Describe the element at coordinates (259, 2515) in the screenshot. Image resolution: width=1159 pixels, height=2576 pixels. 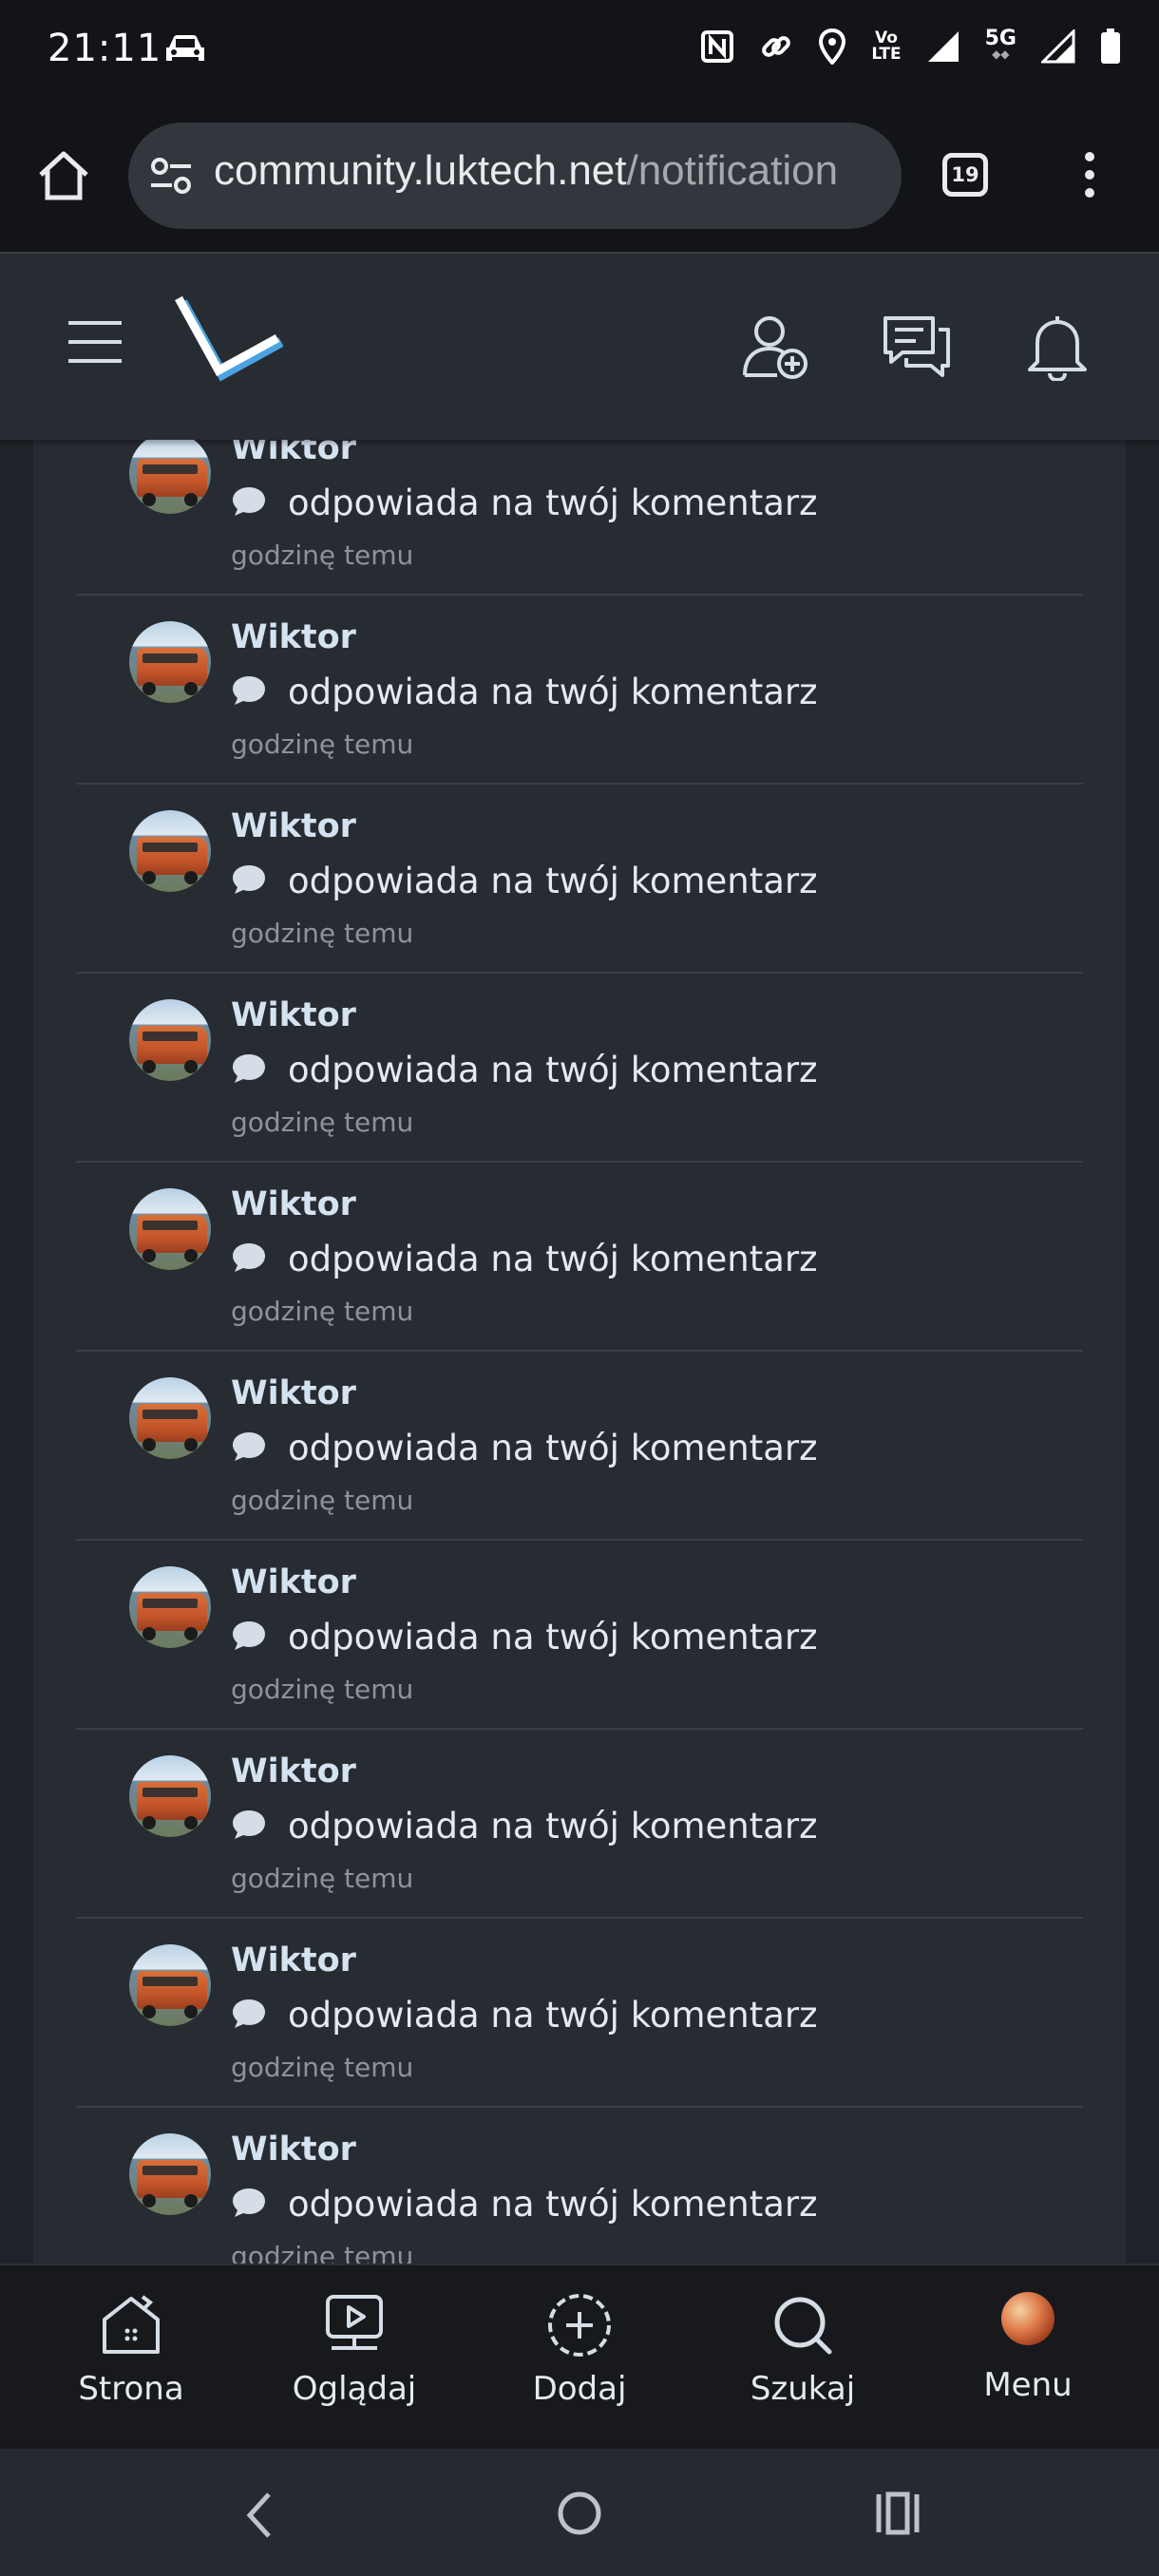
I see `back-icon` at that location.